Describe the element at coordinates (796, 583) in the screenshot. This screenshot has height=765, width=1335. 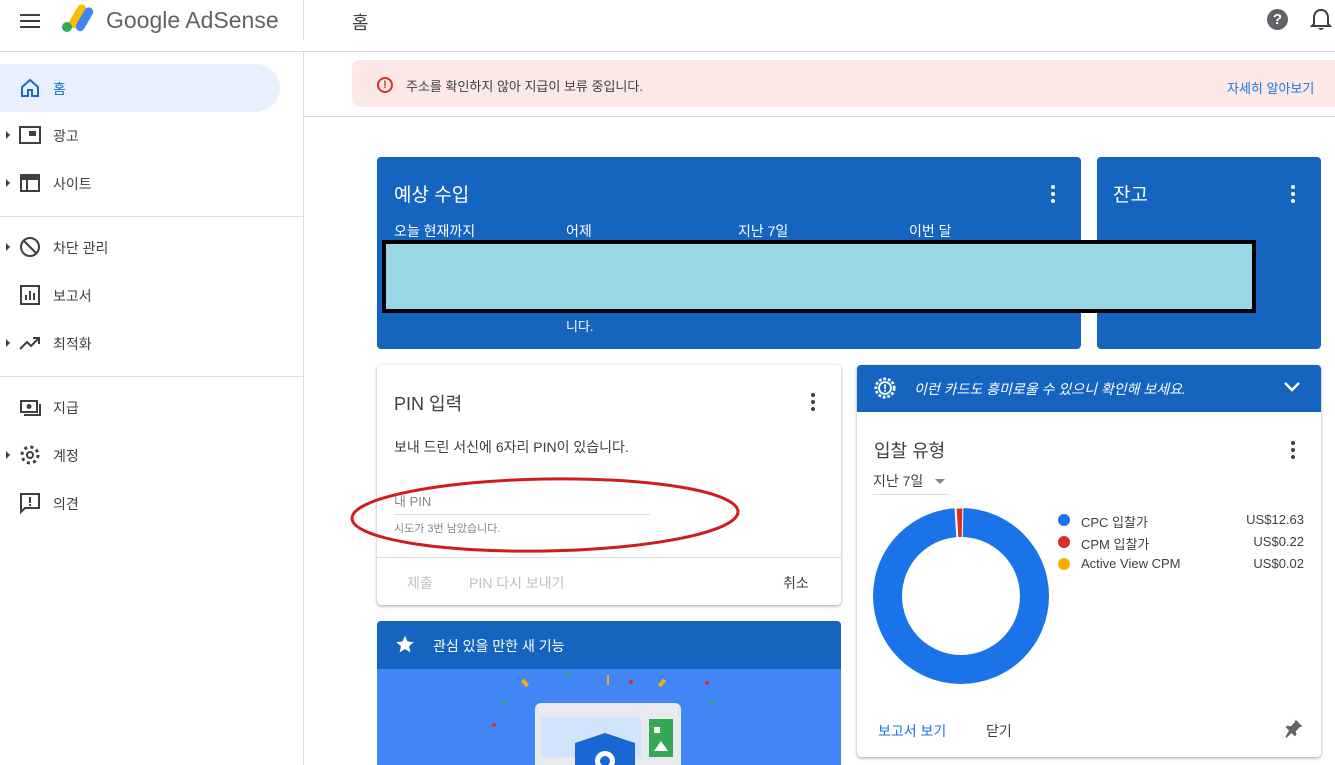
I see `cancel-button: 취소` at that location.